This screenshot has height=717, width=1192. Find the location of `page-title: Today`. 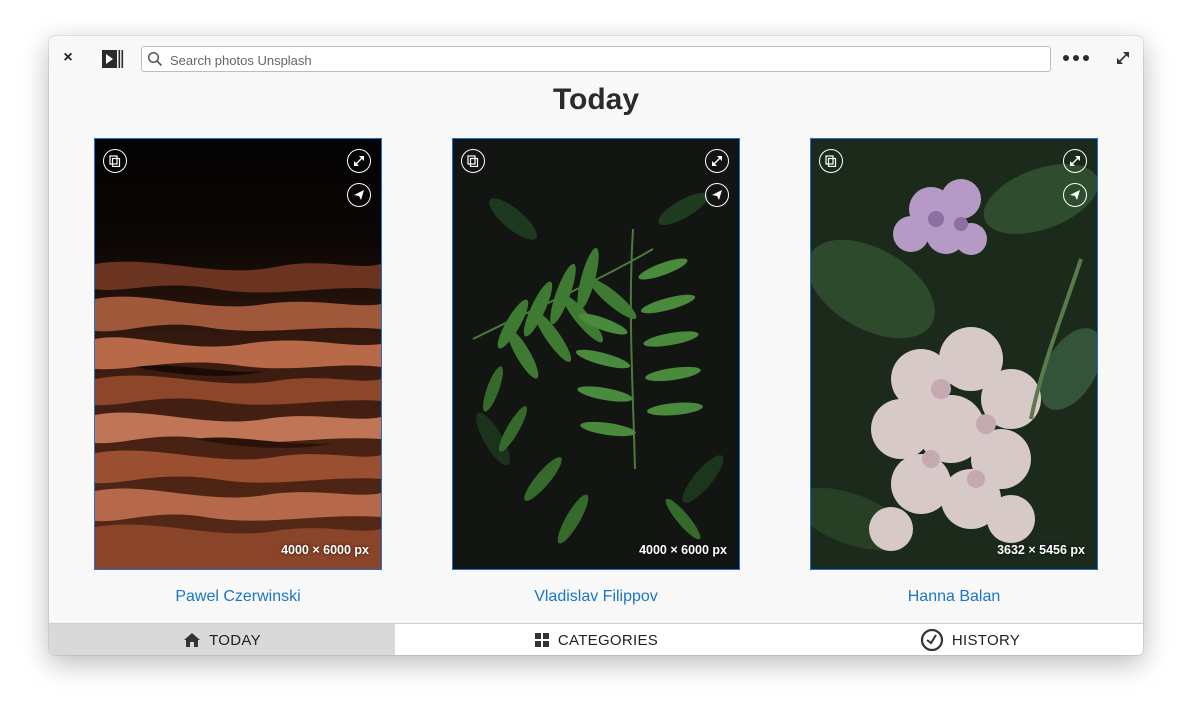

page-title: Today is located at coordinates (596, 99).